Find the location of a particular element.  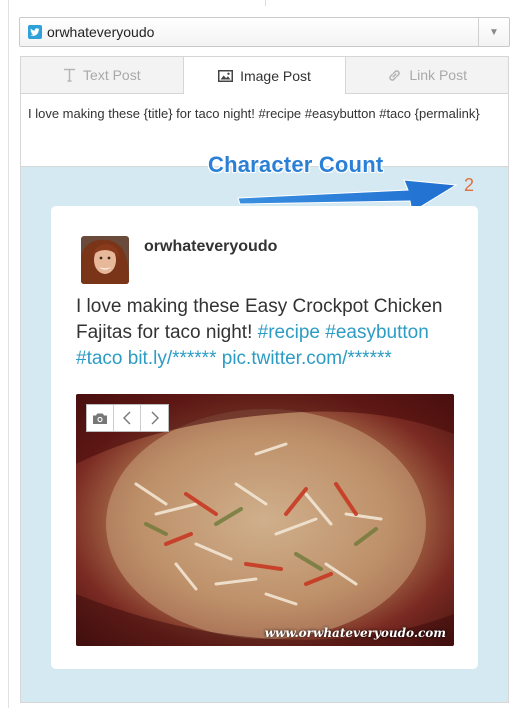

account-select: orwhateveryoudo ▼ is located at coordinates (264, 32).